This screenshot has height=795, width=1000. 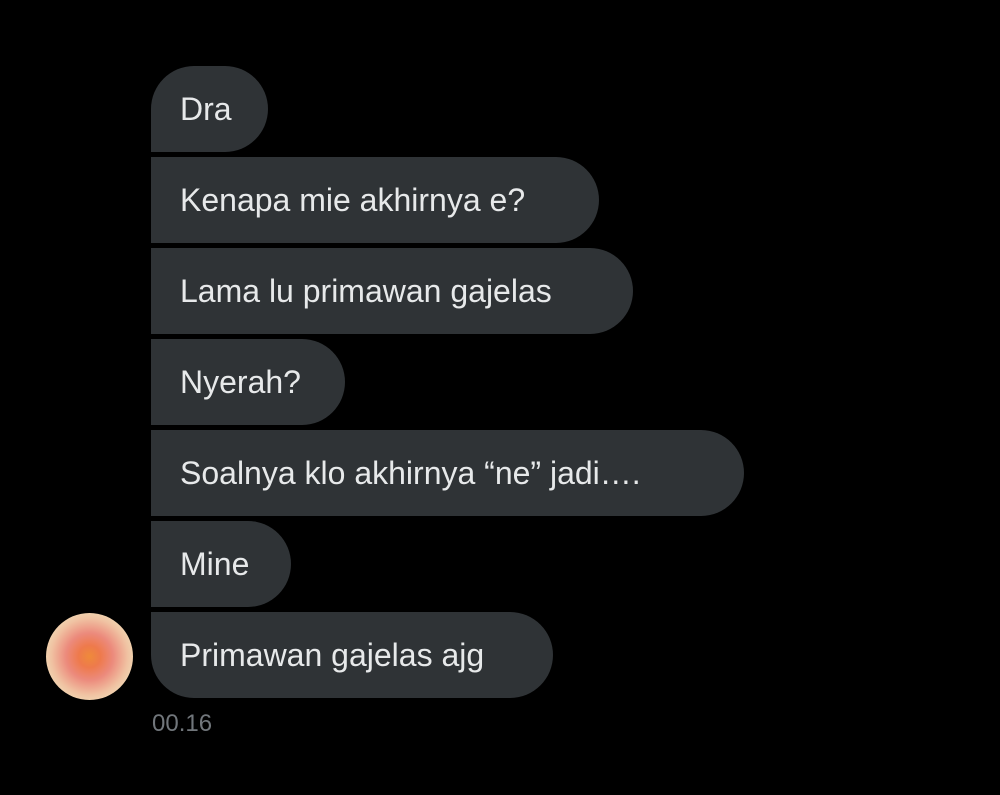 I want to click on message-bubble: Mine, so click(x=221, y=564).